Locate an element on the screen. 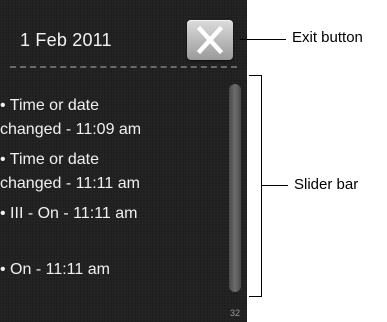 This screenshot has width=387, height=322. event-text-line: • III - On - 11:11 am is located at coordinates (69, 213).